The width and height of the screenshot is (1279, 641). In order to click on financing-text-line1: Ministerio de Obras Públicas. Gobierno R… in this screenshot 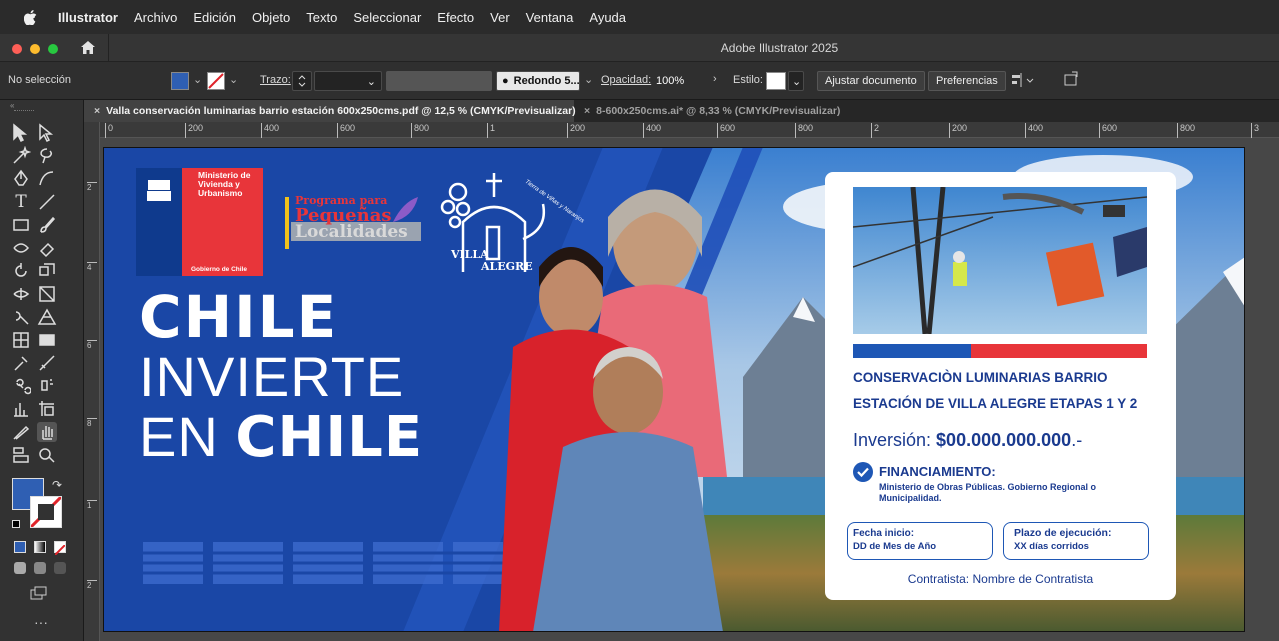, I will do `click(988, 487)`.